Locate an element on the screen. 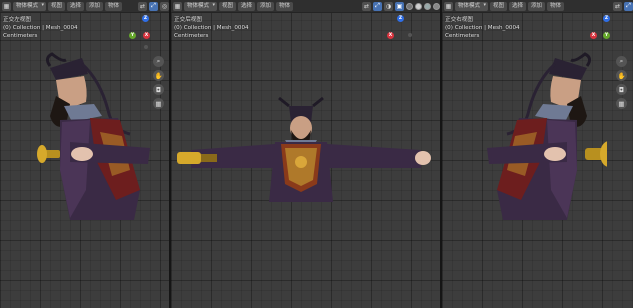 The width and height of the screenshot is (633, 308). overlay-icon: ◑ is located at coordinates (388, 6).